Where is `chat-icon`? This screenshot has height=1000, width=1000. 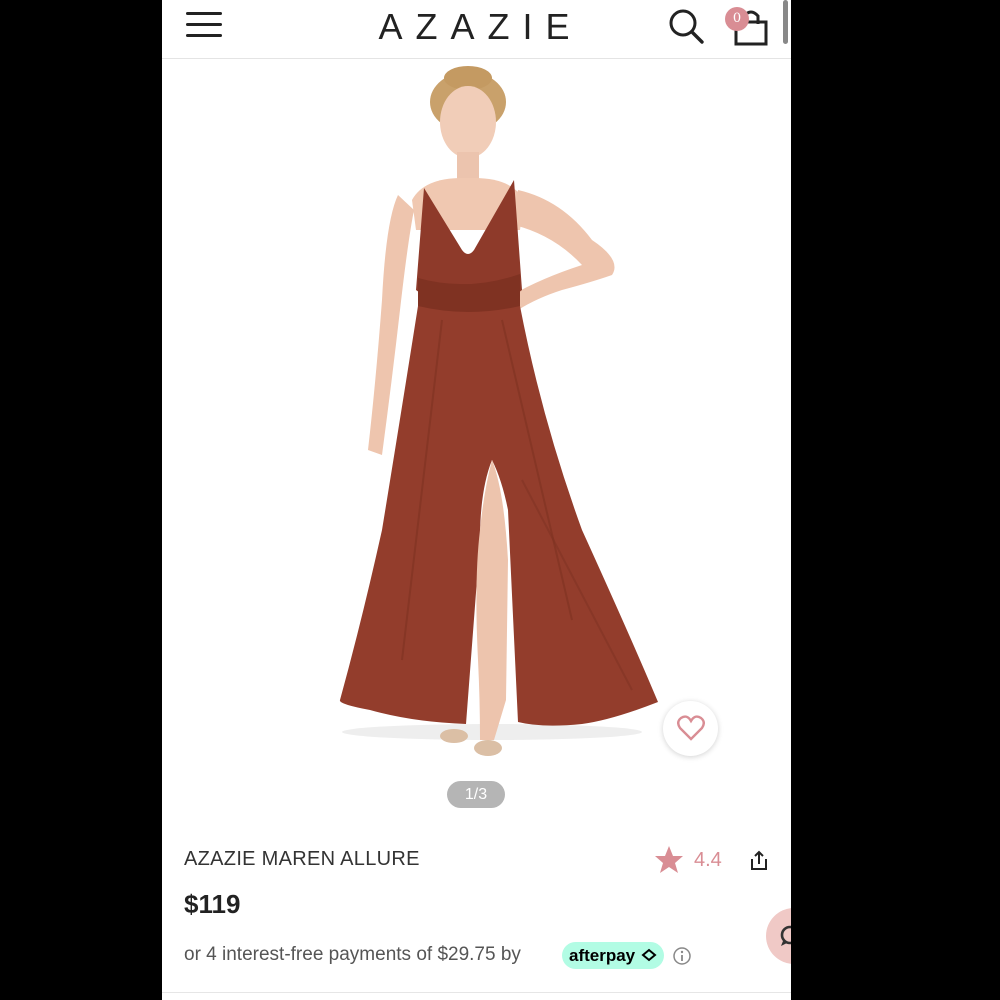
chat-icon is located at coordinates (785, 935).